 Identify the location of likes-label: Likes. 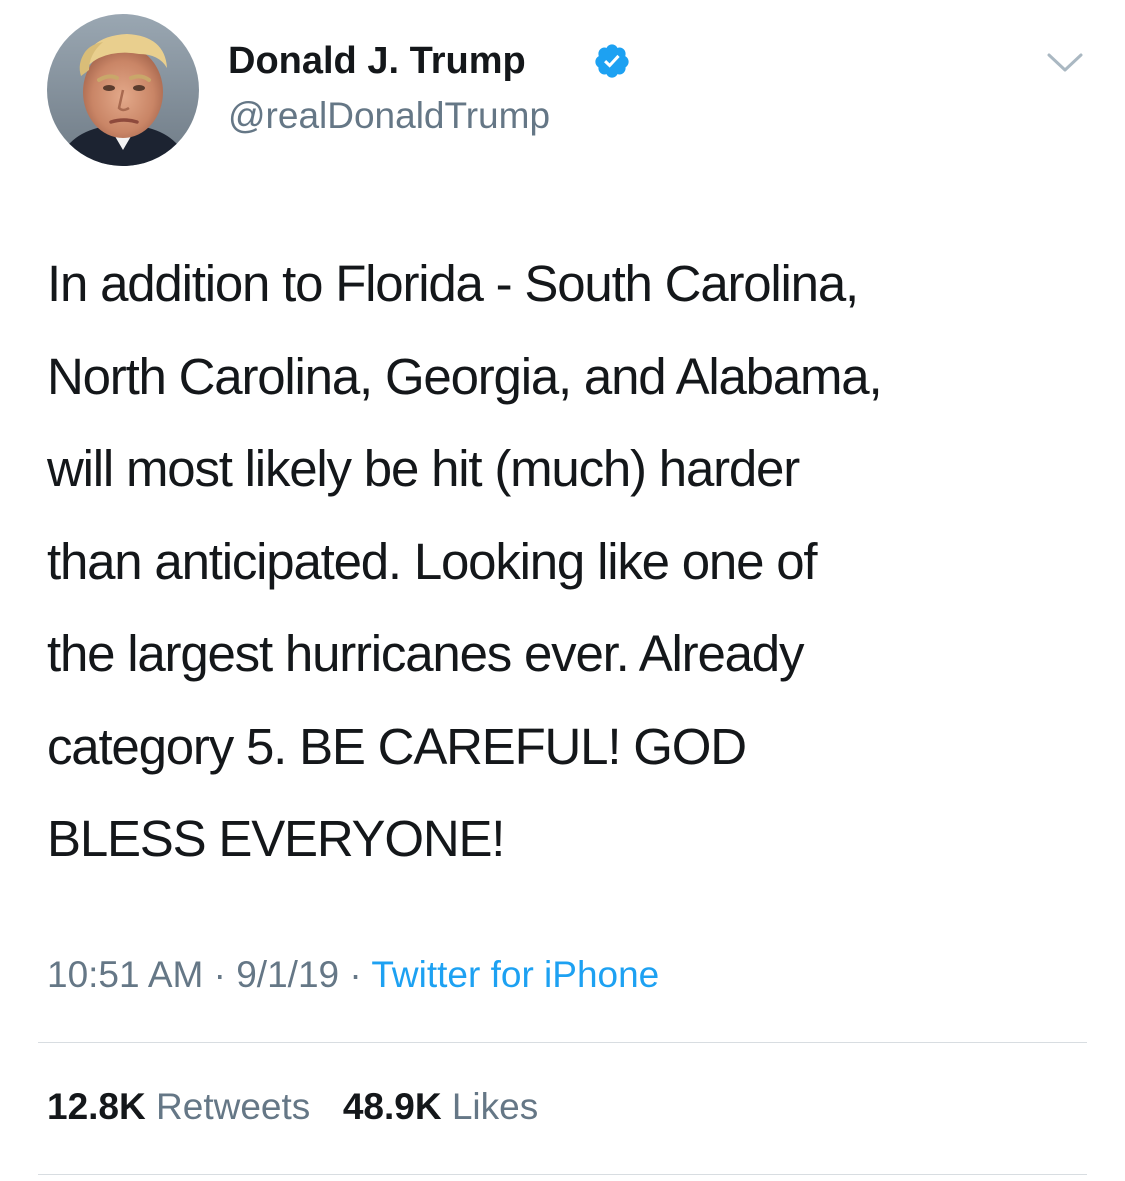
(495, 1106).